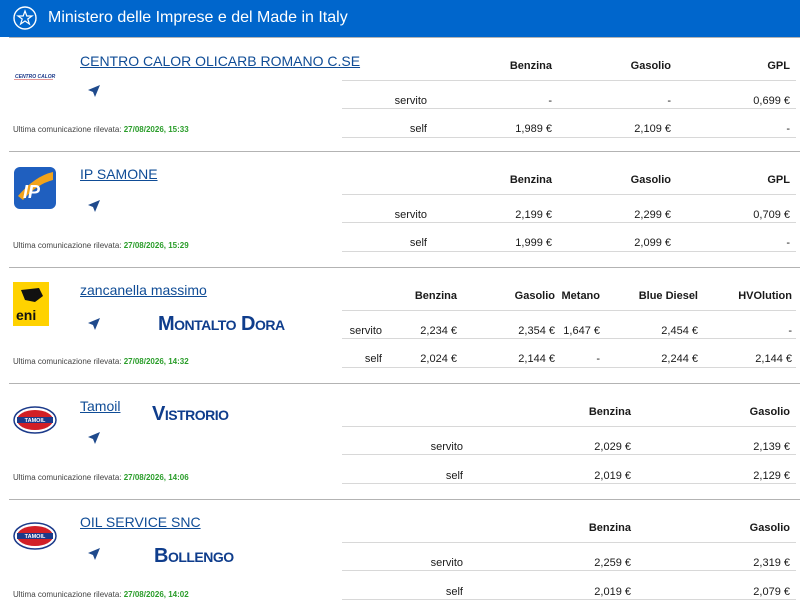 The width and height of the screenshot is (800, 616). What do you see at coordinates (100, 406) in the screenshot?
I see `station-name-link: Tamoil` at bounding box center [100, 406].